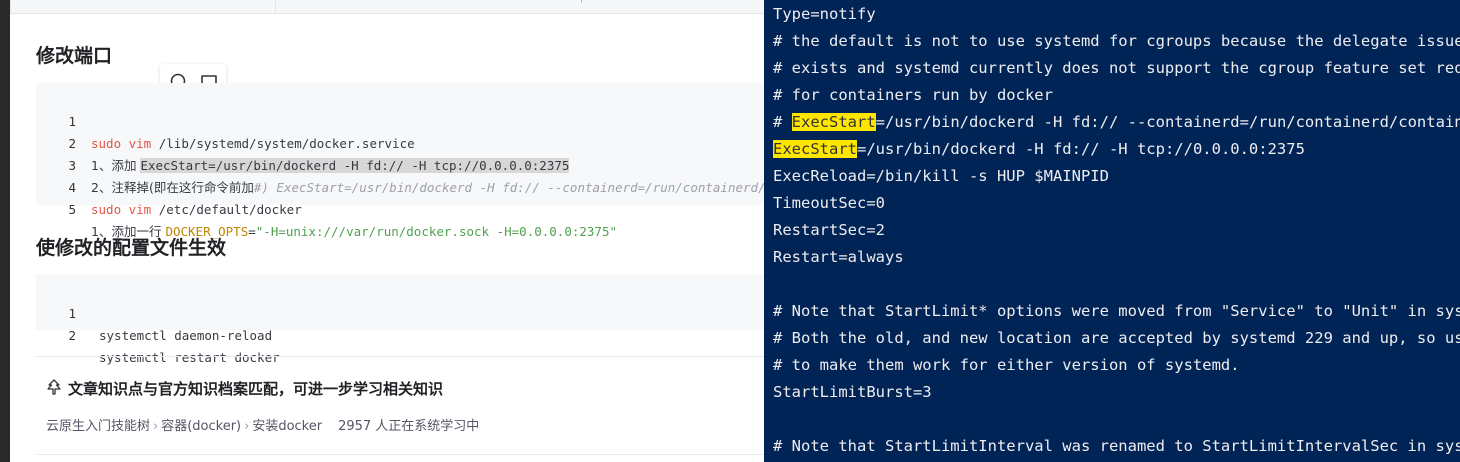 The image size is (1460, 462). Describe the element at coordinates (409, 426) in the screenshot. I see `learner-count: 2957 人正在系统学习中` at that location.